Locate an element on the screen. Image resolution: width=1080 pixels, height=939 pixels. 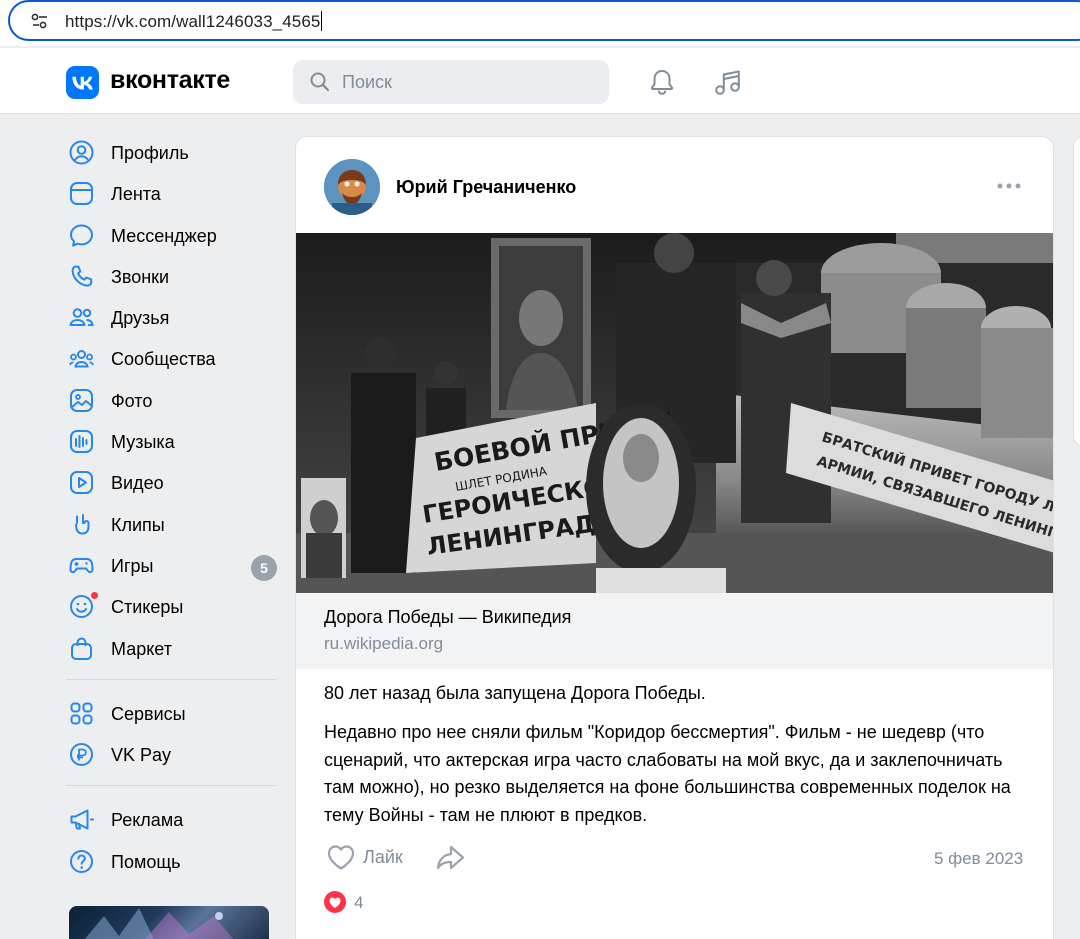
sidebar-item-games: Игры 5 is located at coordinates (173, 564).